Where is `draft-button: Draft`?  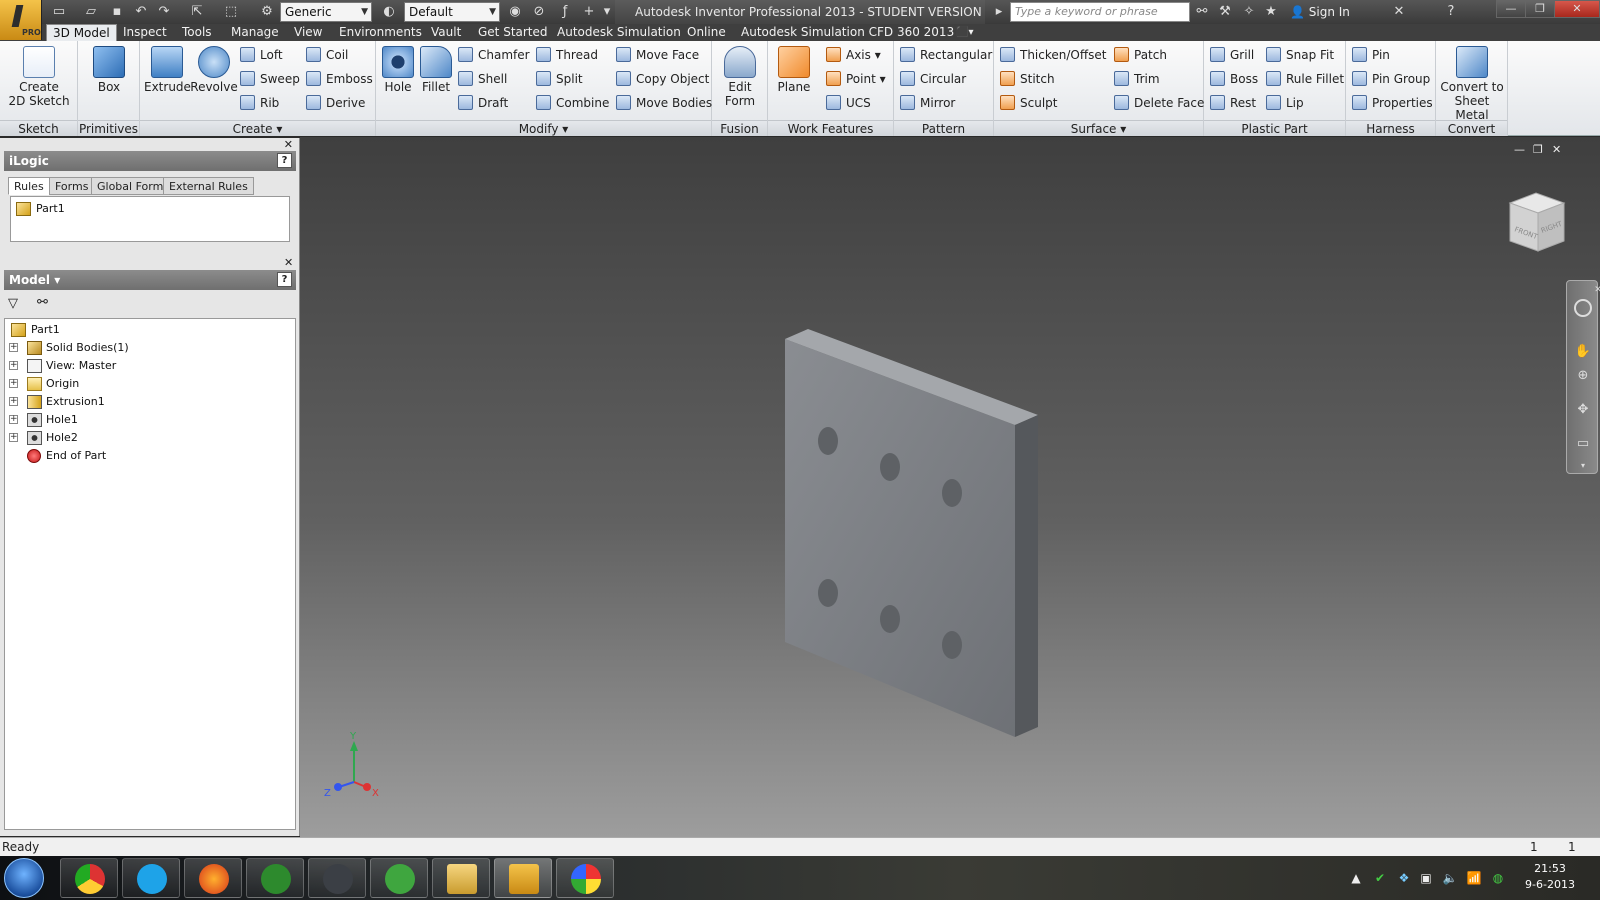 draft-button: Draft is located at coordinates (483, 103).